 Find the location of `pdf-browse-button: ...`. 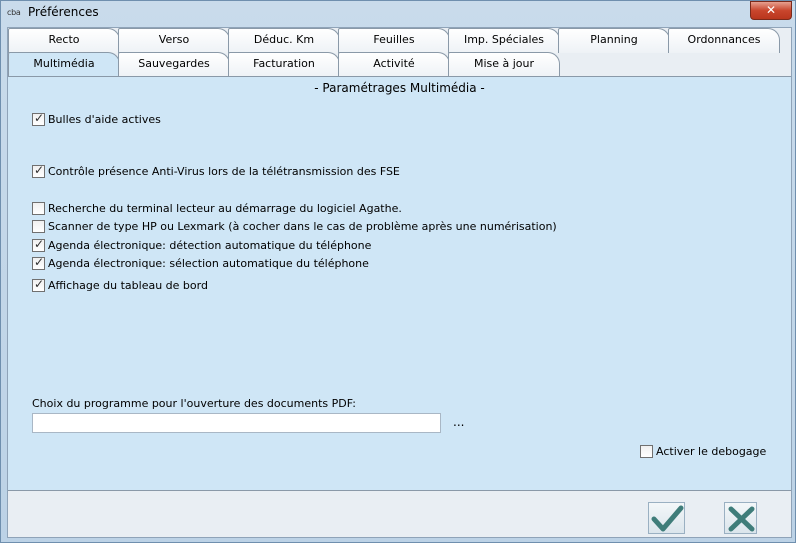

pdf-browse-button: ... is located at coordinates (458, 422).